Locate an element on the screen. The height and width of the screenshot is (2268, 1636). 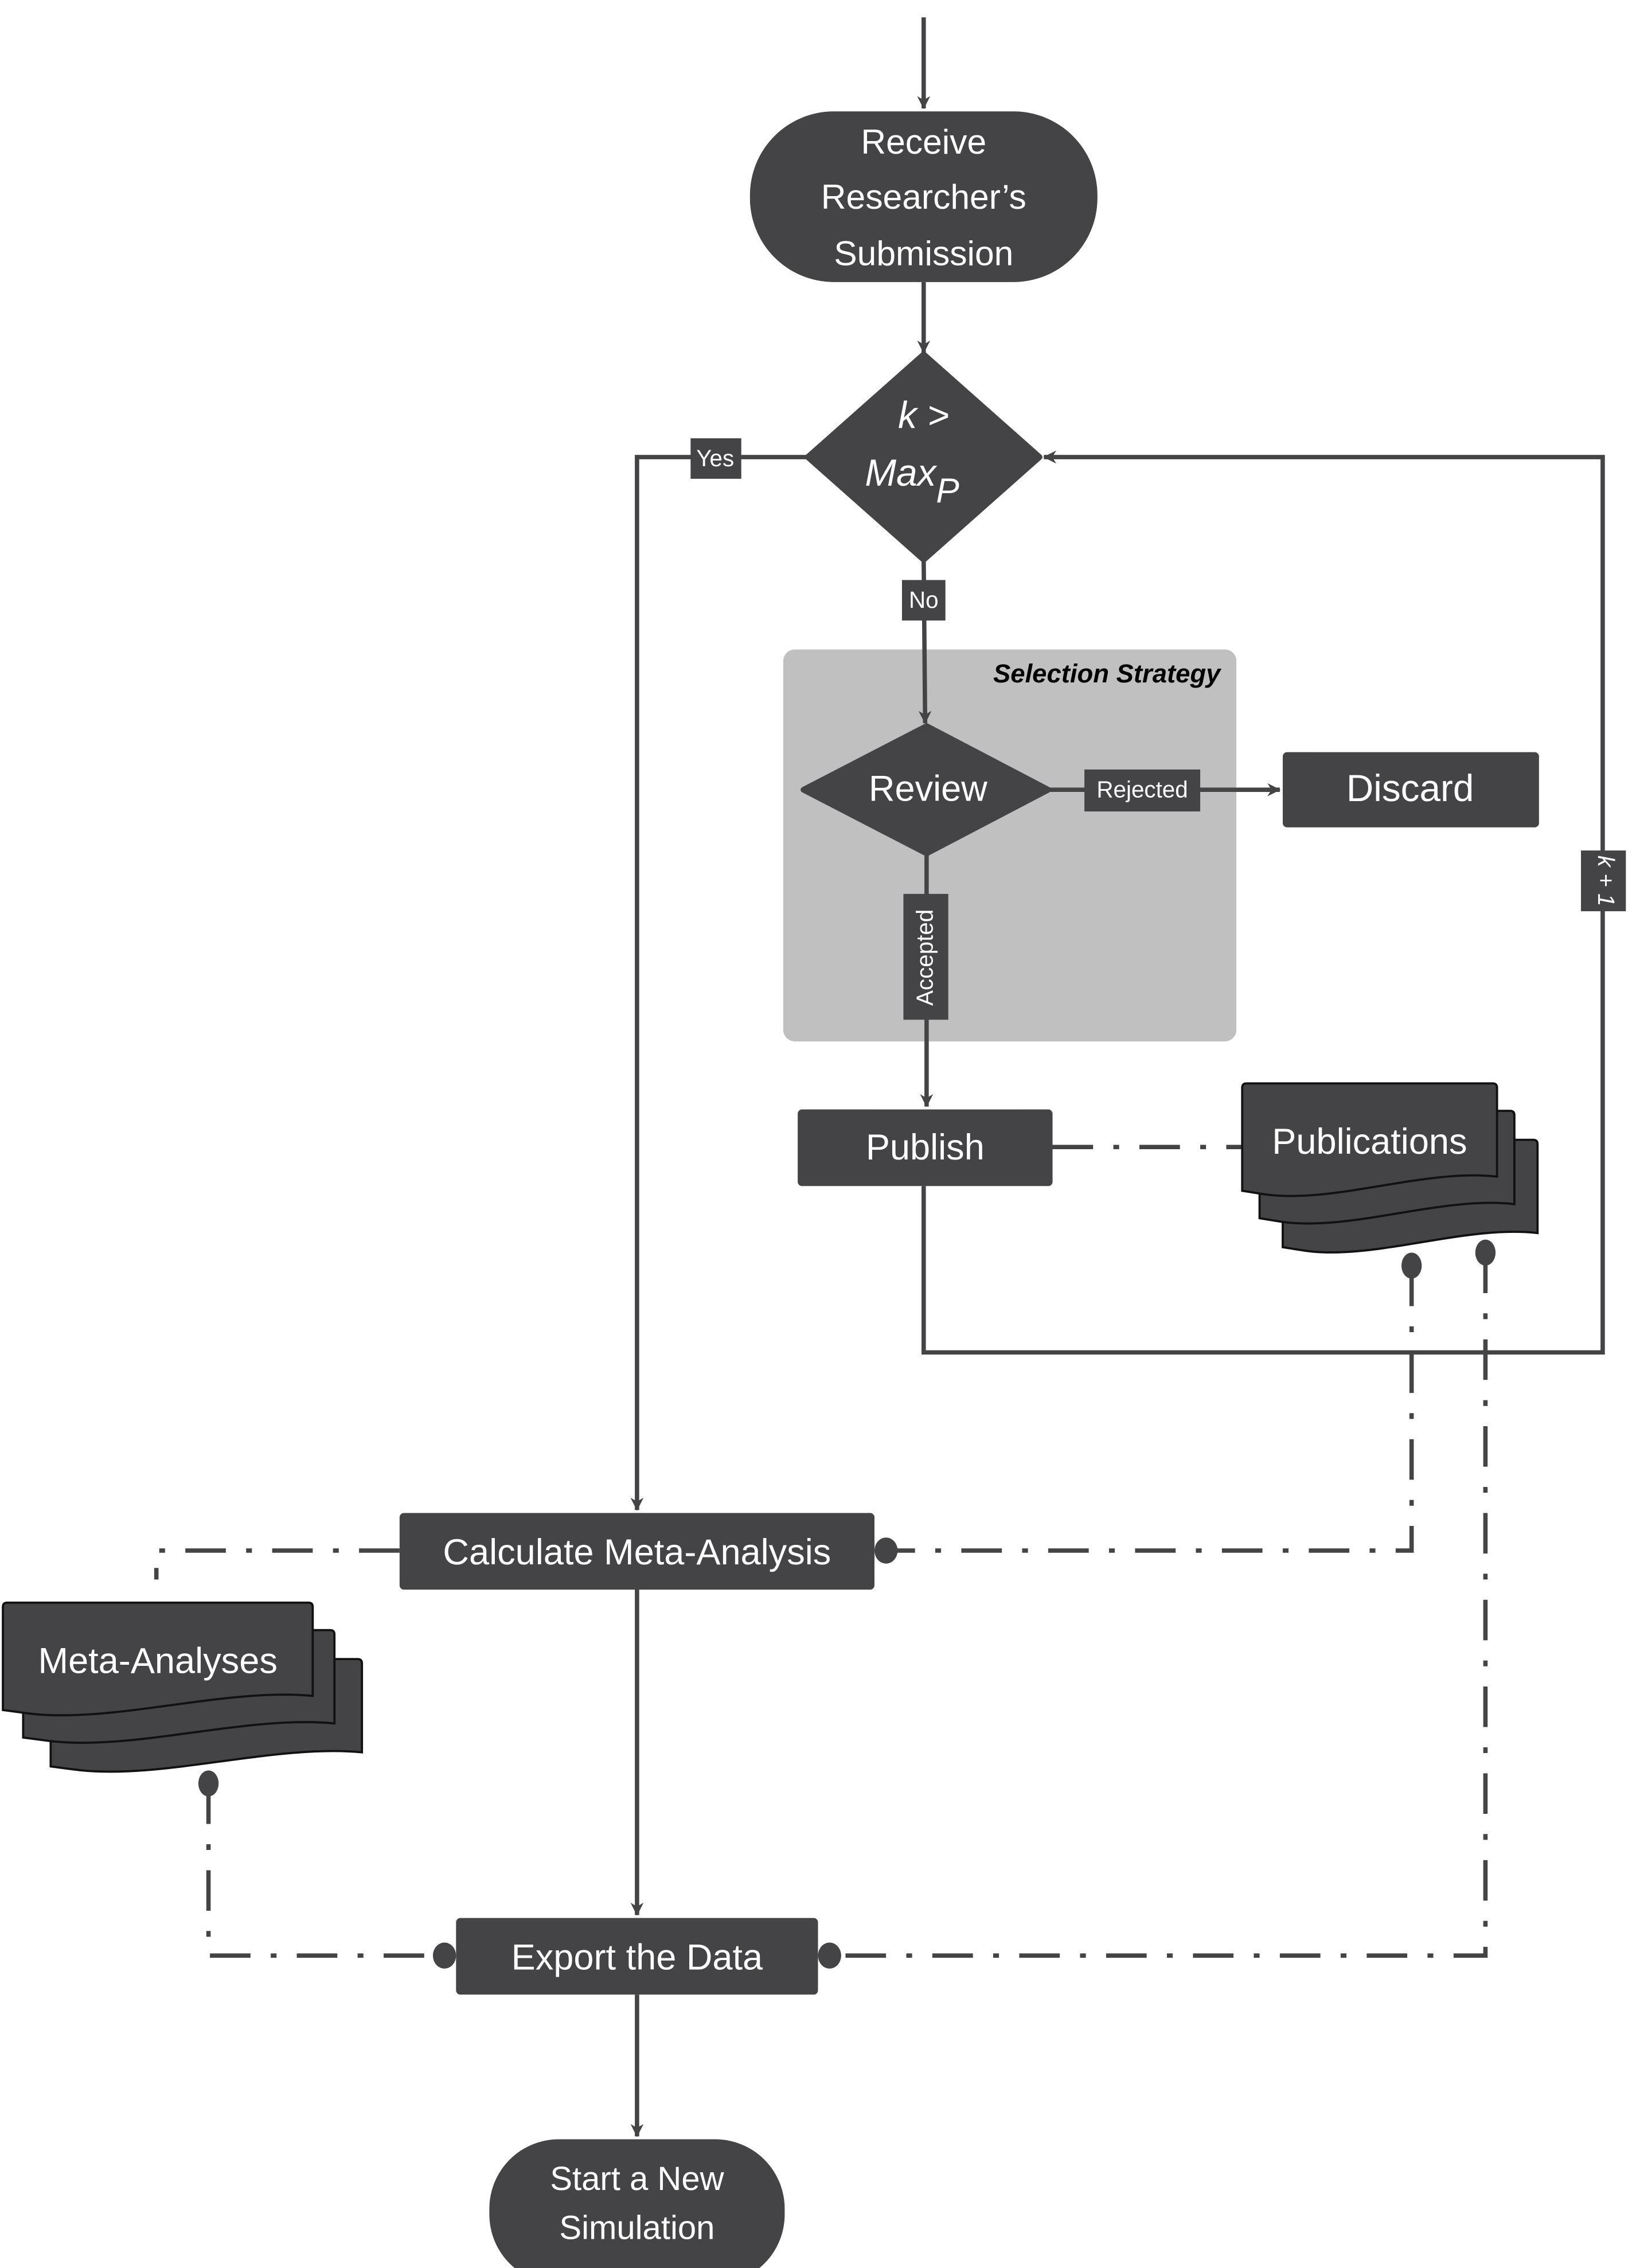
svg-text: Publish is located at coordinates (925, 1148).